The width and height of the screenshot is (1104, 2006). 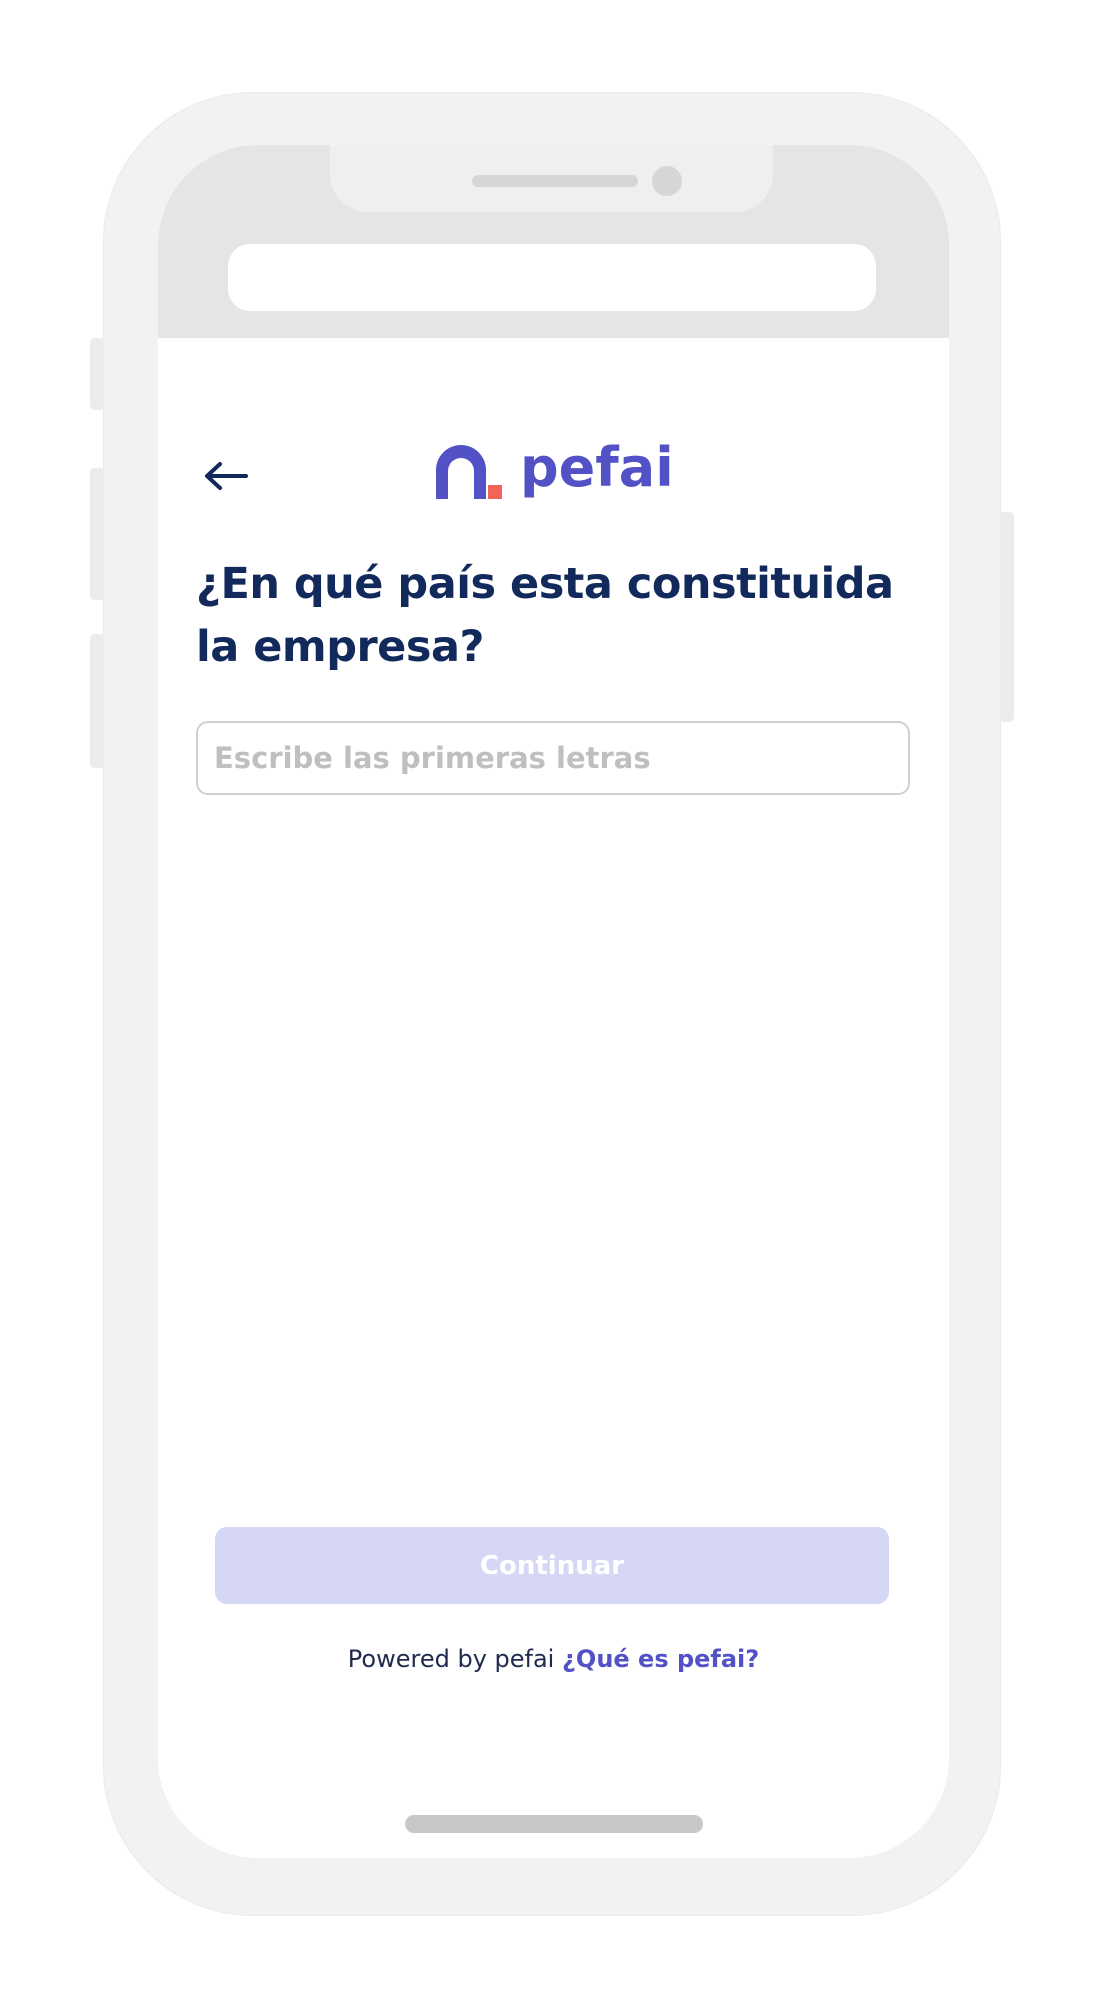 I want to click on speaker-grille, so click(x=555, y=181).